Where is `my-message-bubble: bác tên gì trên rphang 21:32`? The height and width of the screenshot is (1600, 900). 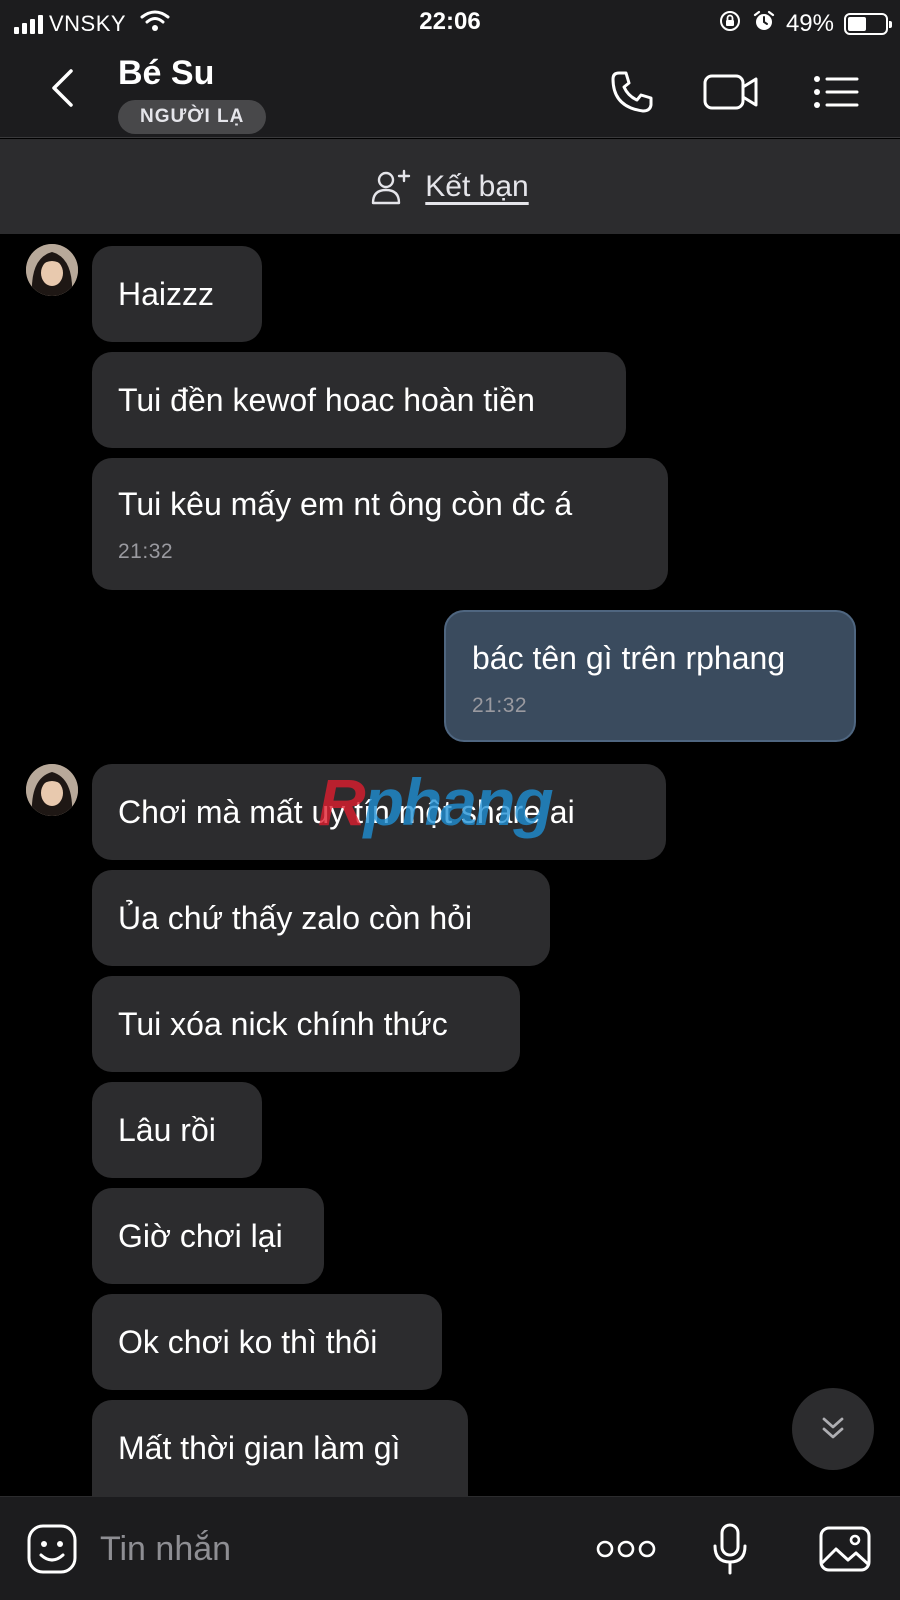 my-message-bubble: bác tên gì trên rphang 21:32 is located at coordinates (650, 676).